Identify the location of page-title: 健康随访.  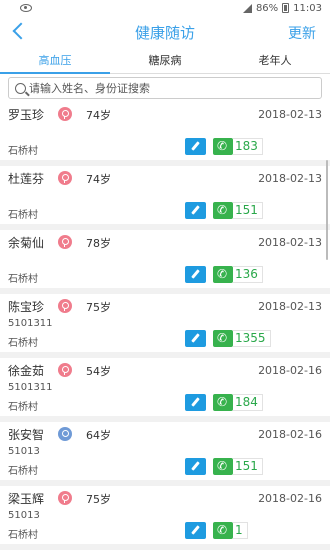
(164, 32).